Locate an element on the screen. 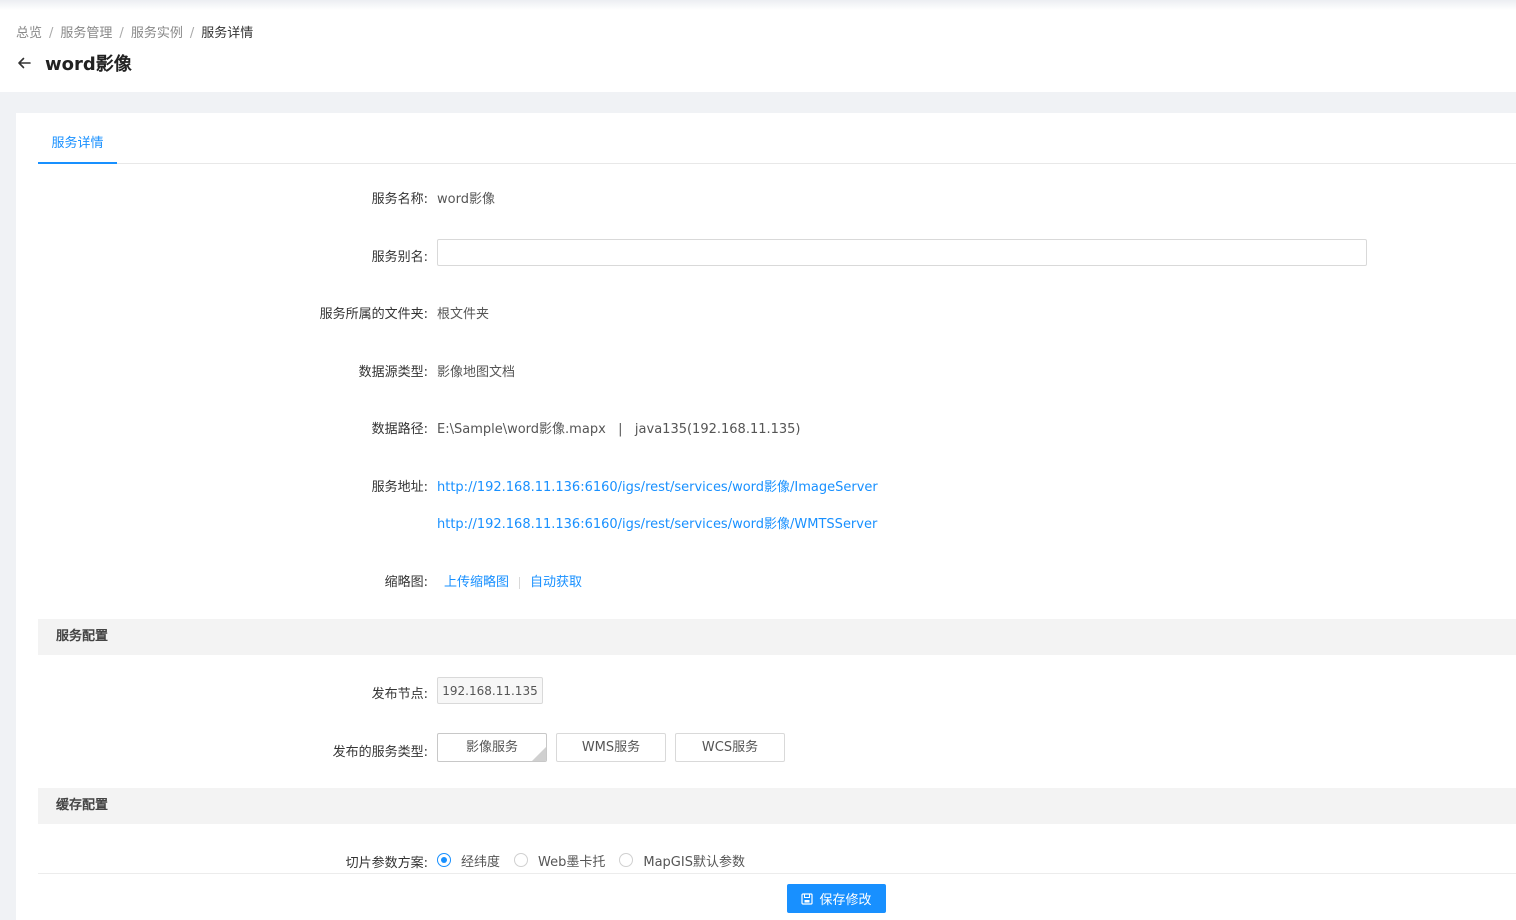 This screenshot has height=920, width=1516. service-name-value: word影像 is located at coordinates (466, 199).